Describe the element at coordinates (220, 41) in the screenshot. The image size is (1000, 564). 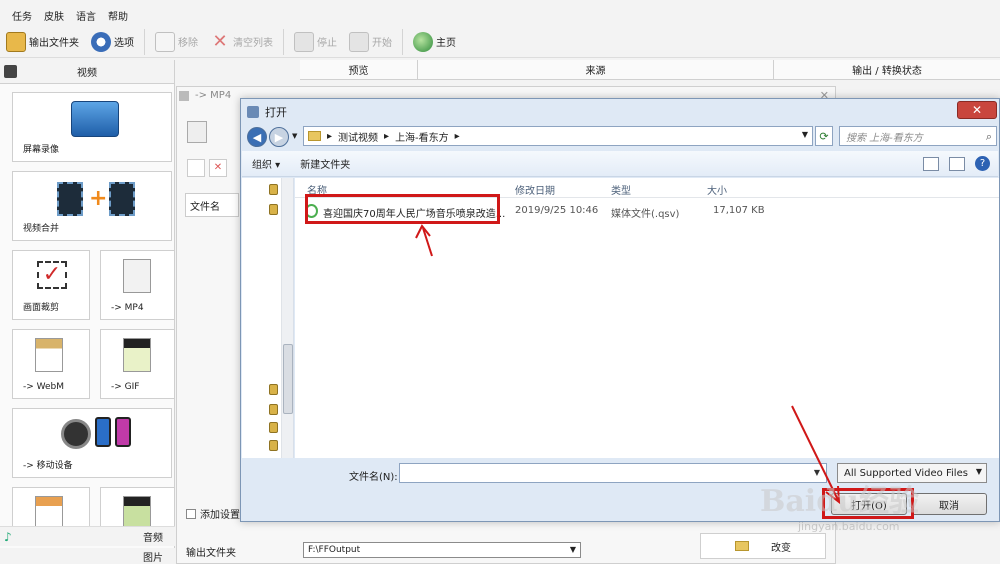
I see `clear-x-icon: ✕` at that location.